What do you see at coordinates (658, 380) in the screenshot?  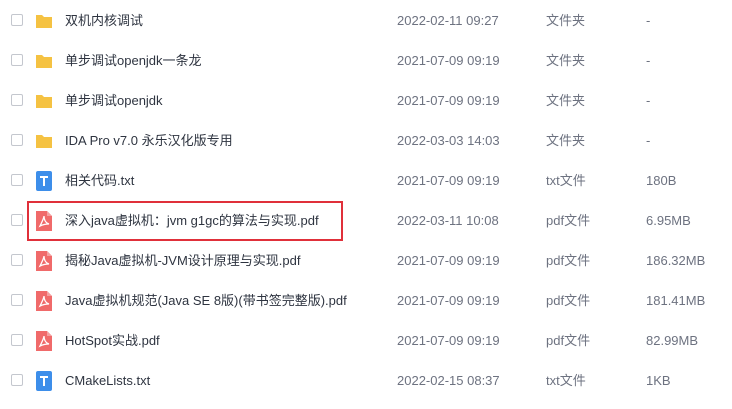 I see `file-size: 1KB` at bounding box center [658, 380].